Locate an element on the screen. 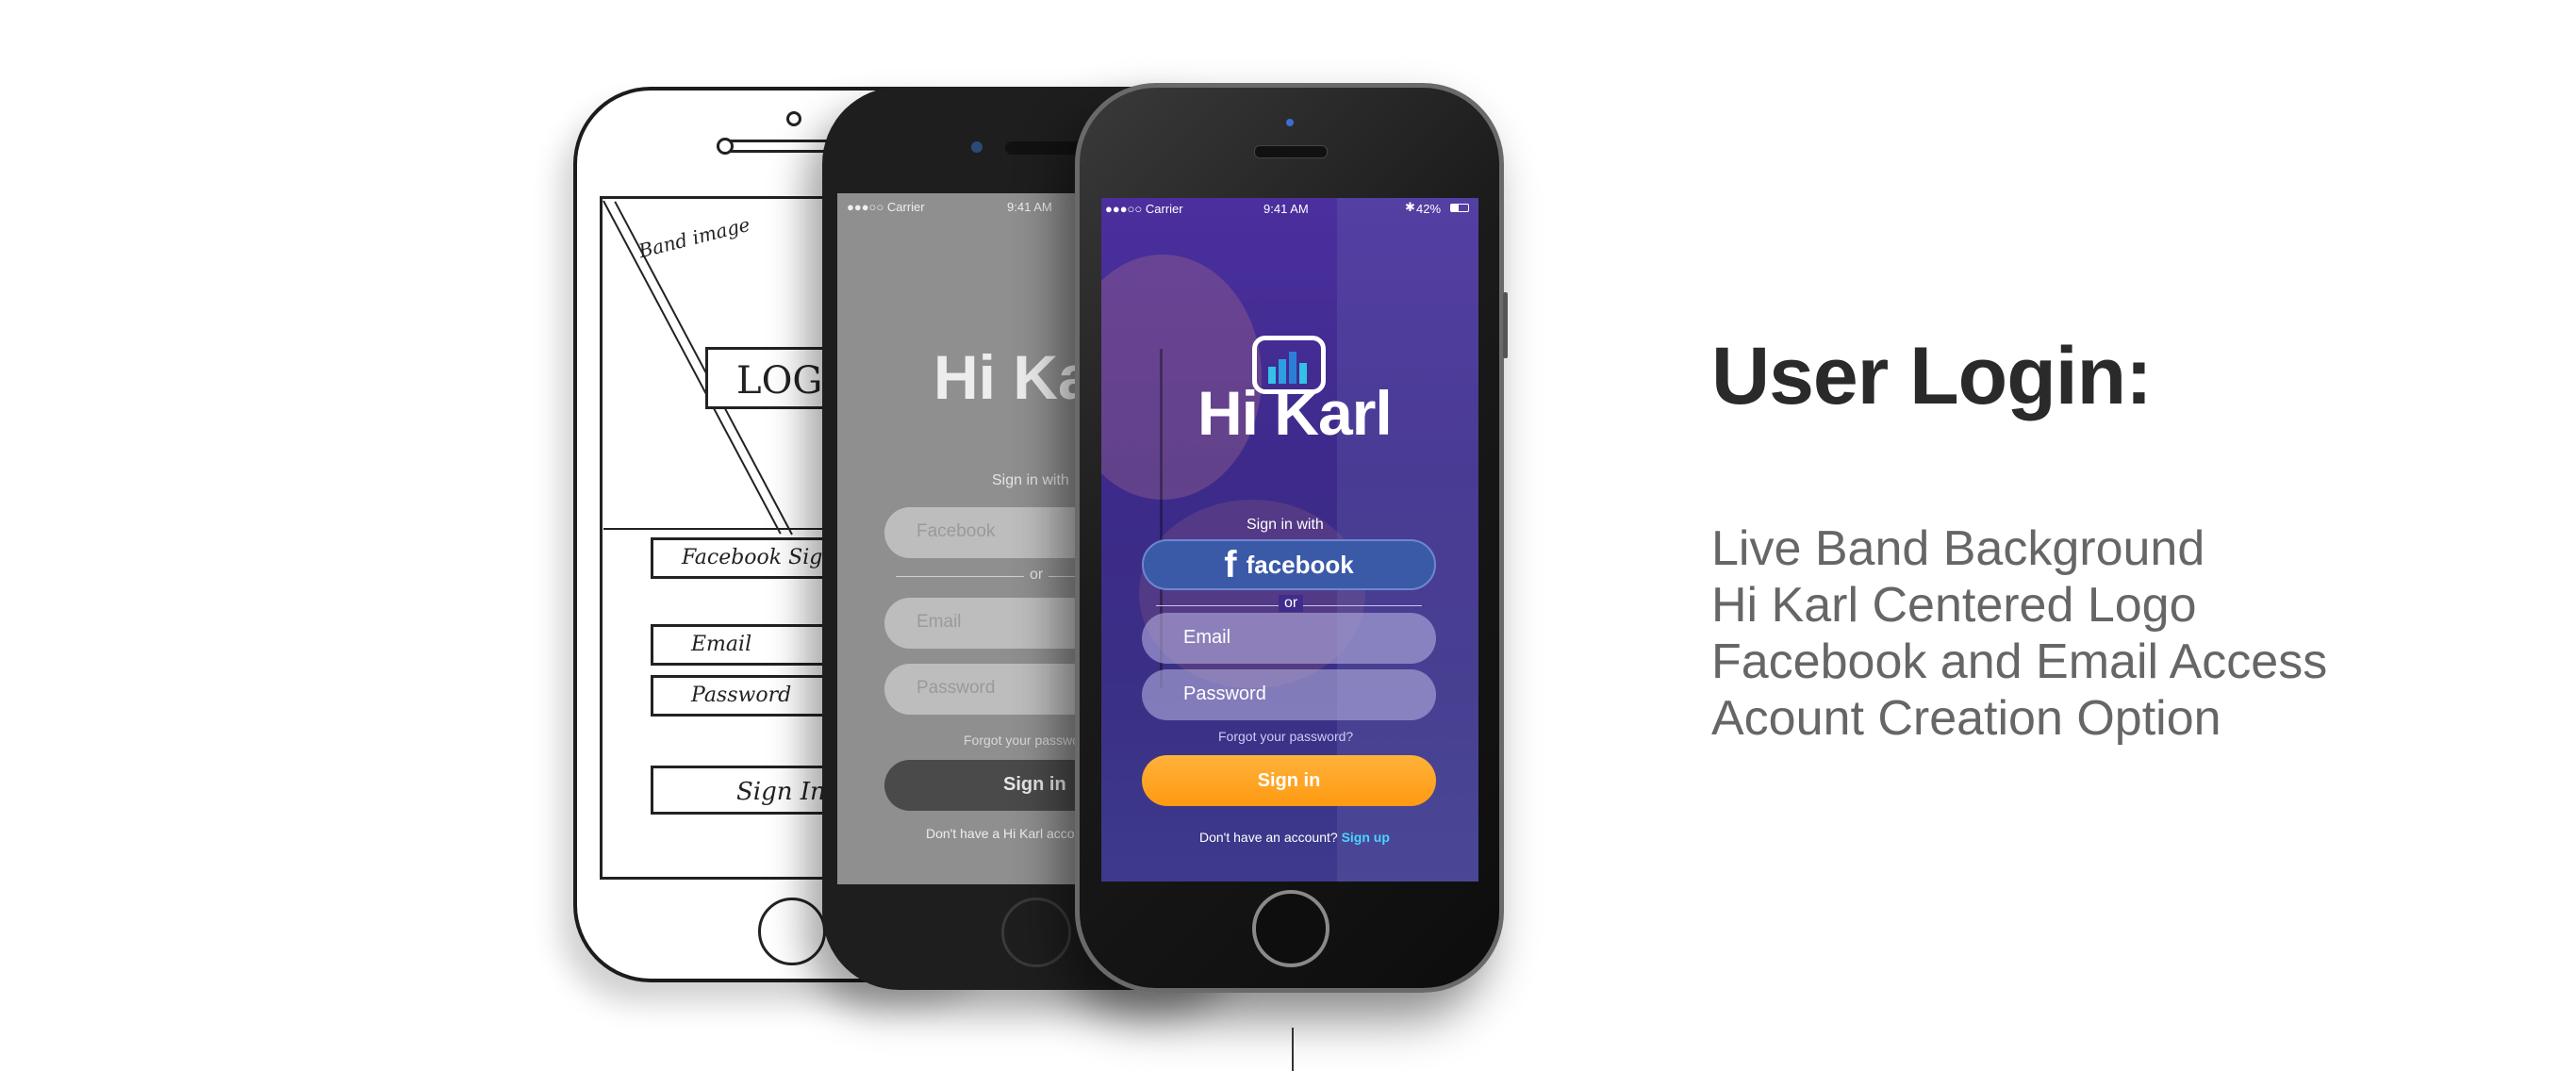 The width and height of the screenshot is (2576, 1071). section-heading: User Login: is located at coordinates (1932, 376).